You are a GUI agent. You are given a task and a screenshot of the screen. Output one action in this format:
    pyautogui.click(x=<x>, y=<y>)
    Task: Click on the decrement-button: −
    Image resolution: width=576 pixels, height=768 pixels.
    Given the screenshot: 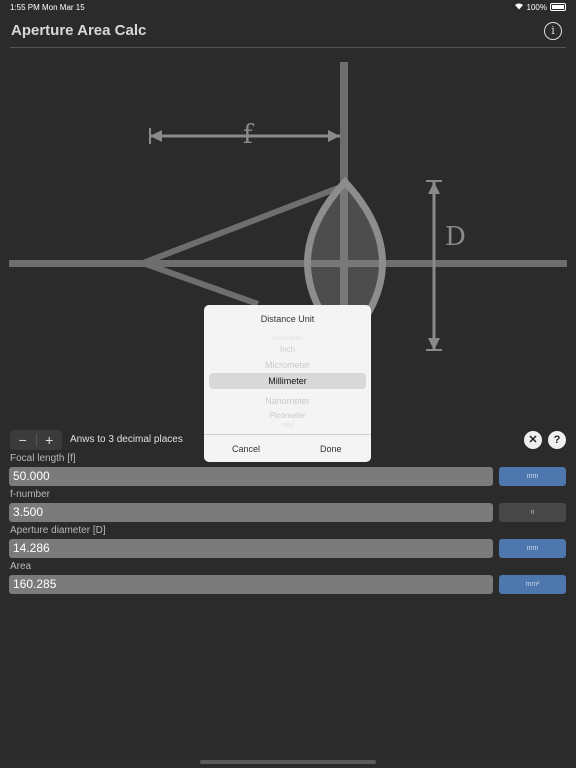 What is the action you would take?
    pyautogui.click(x=23, y=440)
    